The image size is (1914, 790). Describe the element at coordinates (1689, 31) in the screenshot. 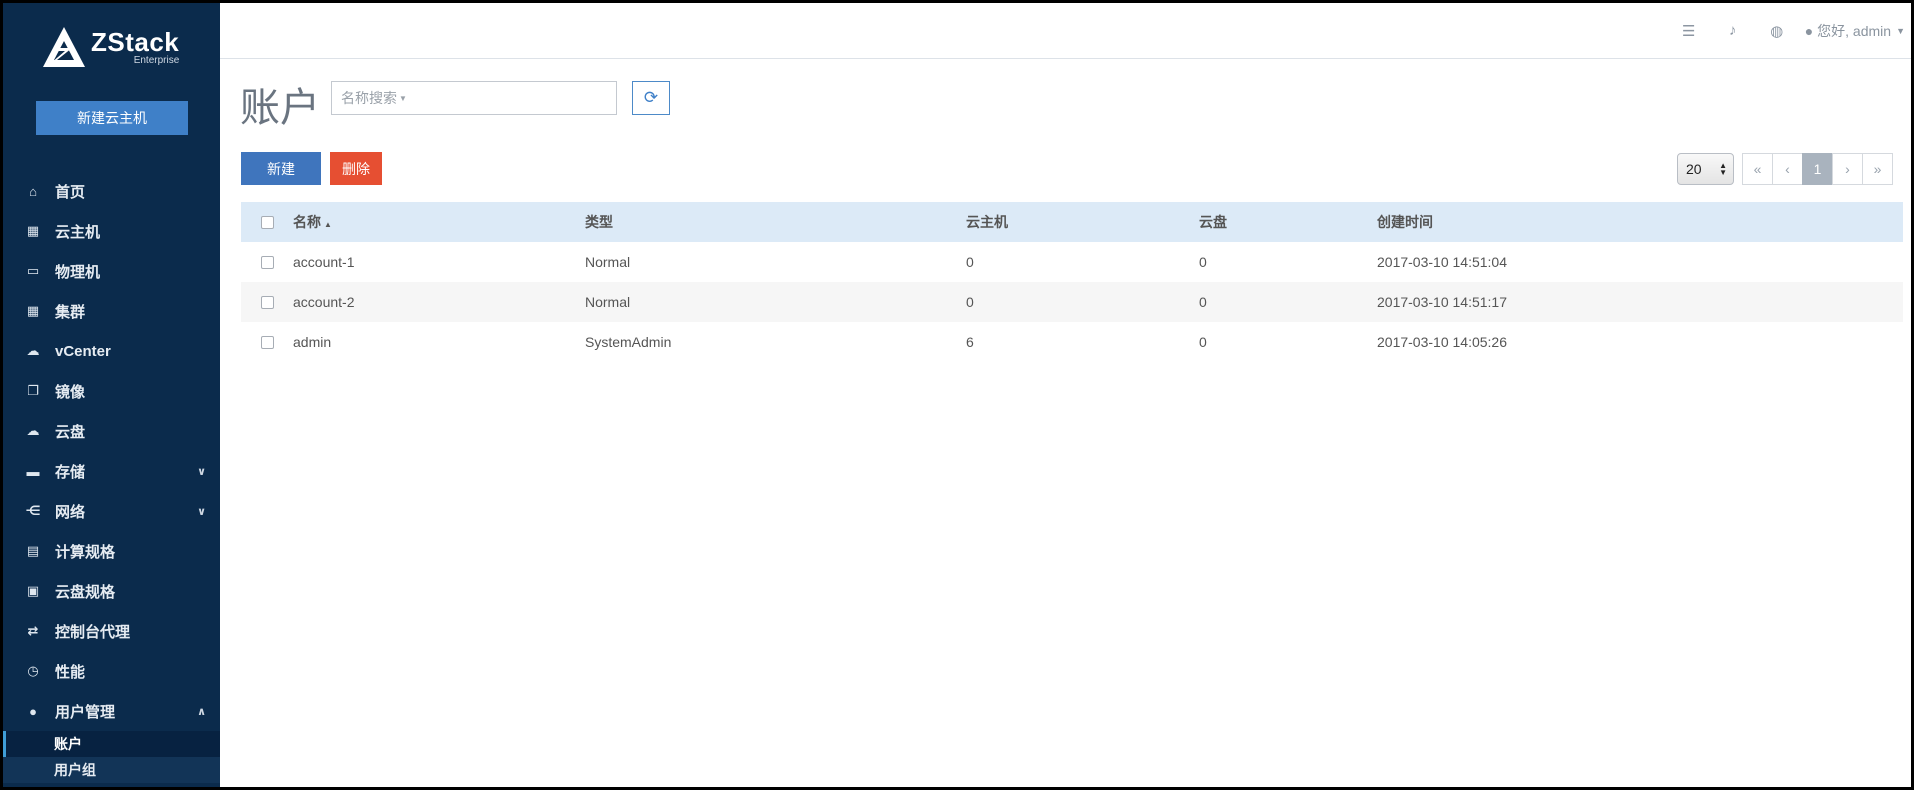

I see `list-icon: ☰` at that location.